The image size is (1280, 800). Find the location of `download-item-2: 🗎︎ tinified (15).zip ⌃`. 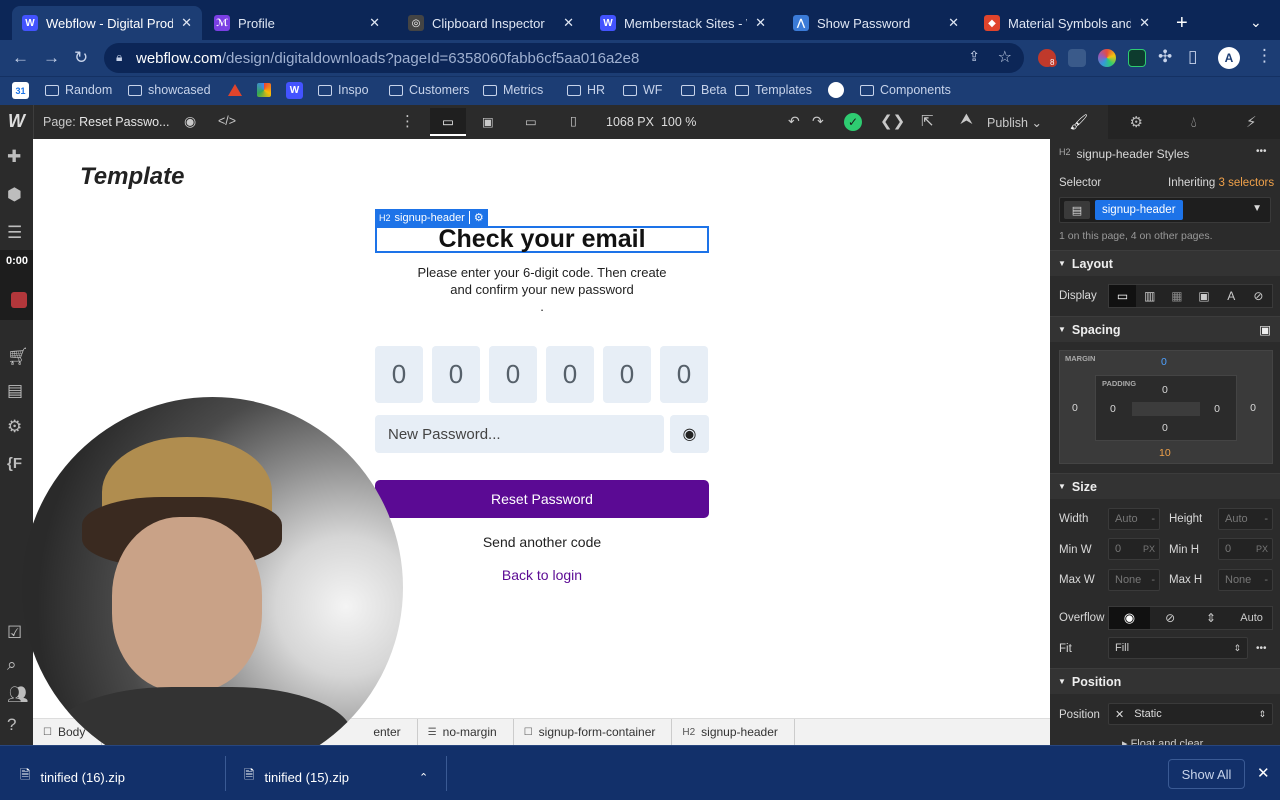

download-item-2: 🗎︎ tinified (15).zip ⌃ is located at coordinates (336, 777).